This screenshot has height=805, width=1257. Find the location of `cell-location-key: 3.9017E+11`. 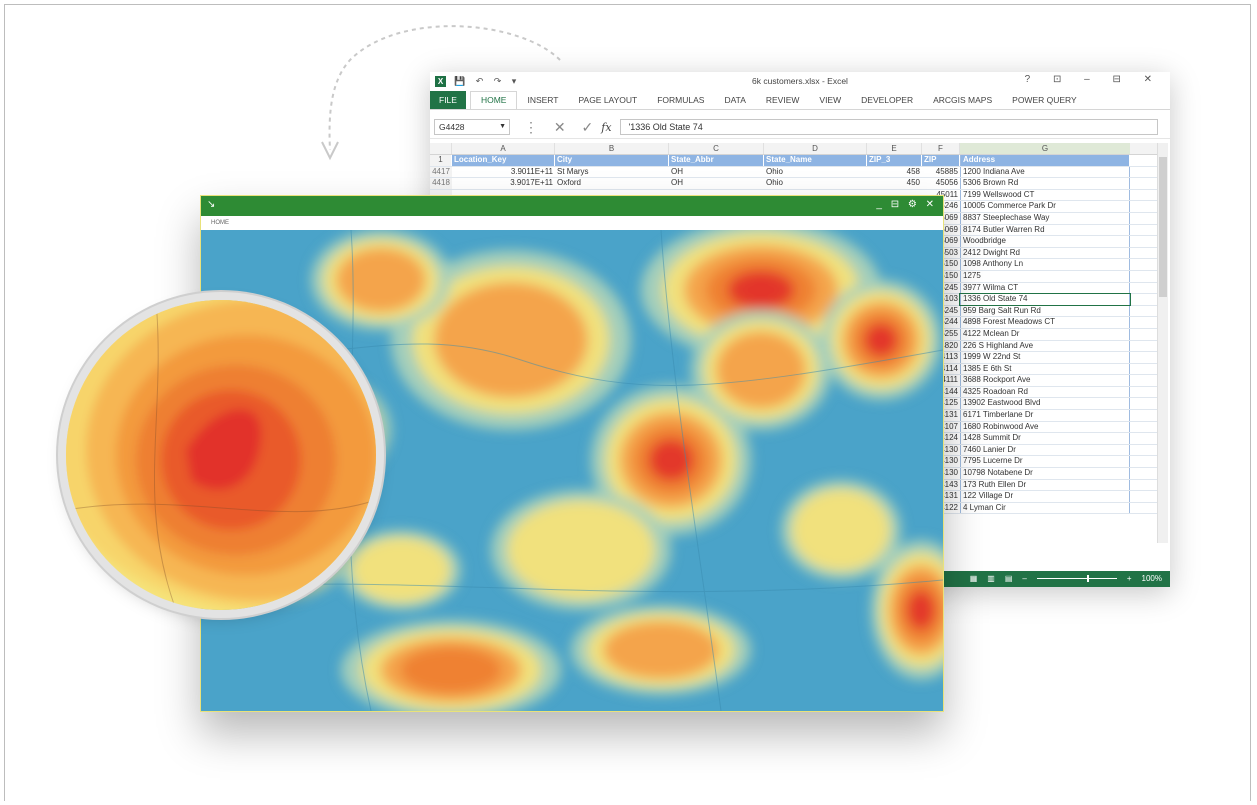

cell-location-key: 3.9017E+11 is located at coordinates (503, 183).